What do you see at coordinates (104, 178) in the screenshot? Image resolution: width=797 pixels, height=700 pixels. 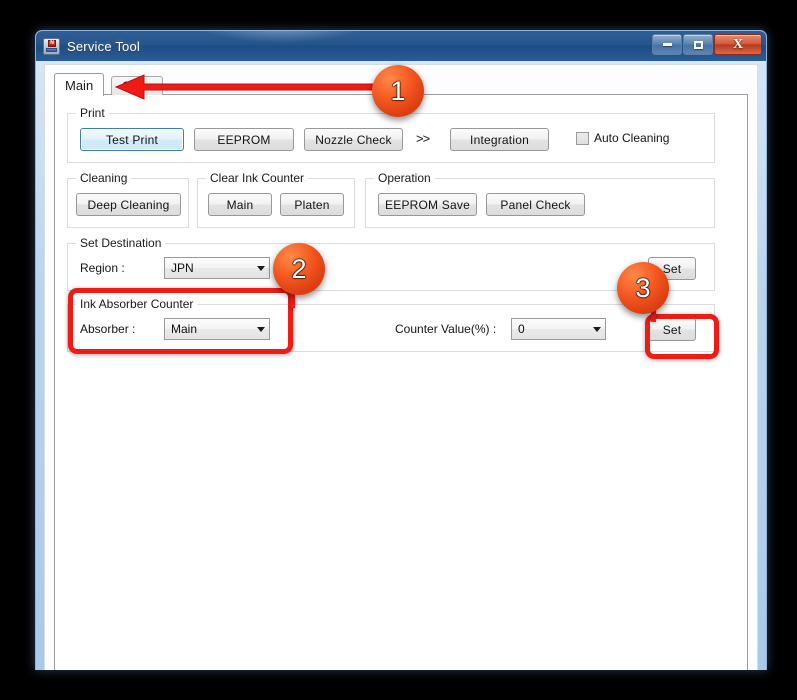 I see `group-cleaning-title: Cleaning` at bounding box center [104, 178].